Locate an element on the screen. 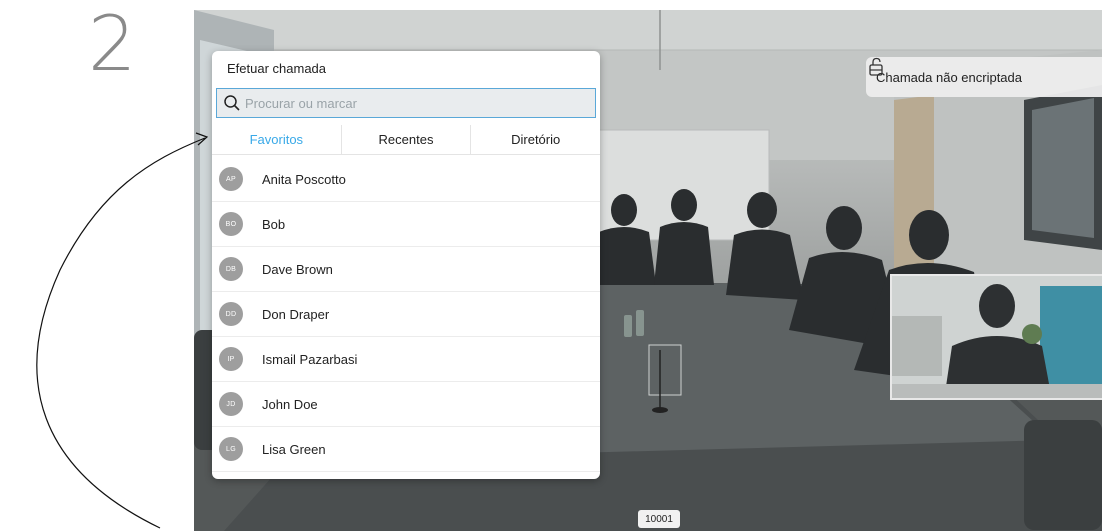 The image size is (1102, 531). contact-name: Dave Brown is located at coordinates (297, 269).